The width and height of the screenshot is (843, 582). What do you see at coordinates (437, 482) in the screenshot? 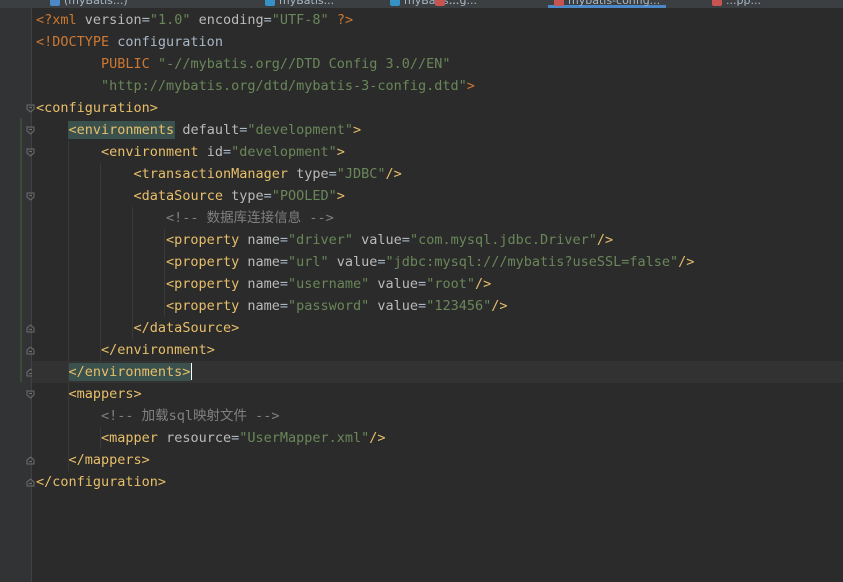
I see `code-line: </configuration>` at bounding box center [437, 482].